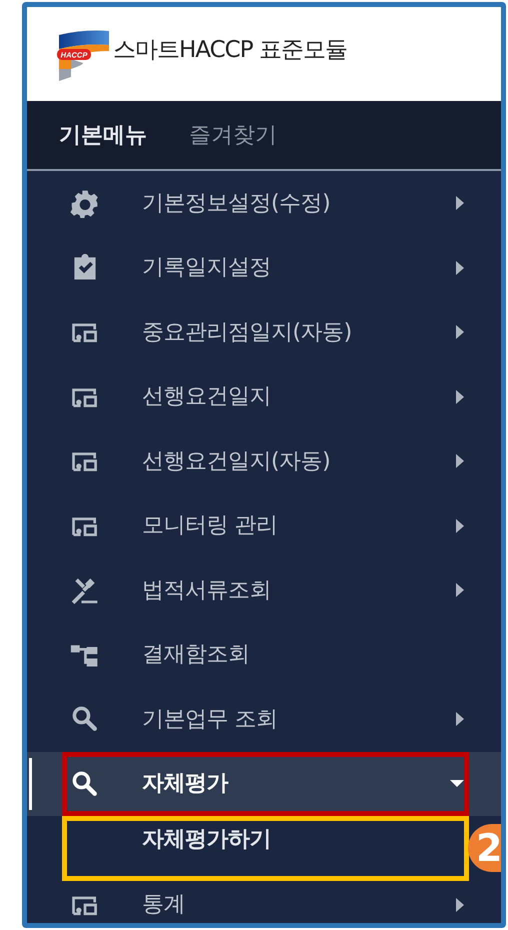 The height and width of the screenshot is (930, 508). Describe the element at coordinates (247, 332) in the screenshot. I see `menu-item: 중요관리점일지(자동)` at that location.